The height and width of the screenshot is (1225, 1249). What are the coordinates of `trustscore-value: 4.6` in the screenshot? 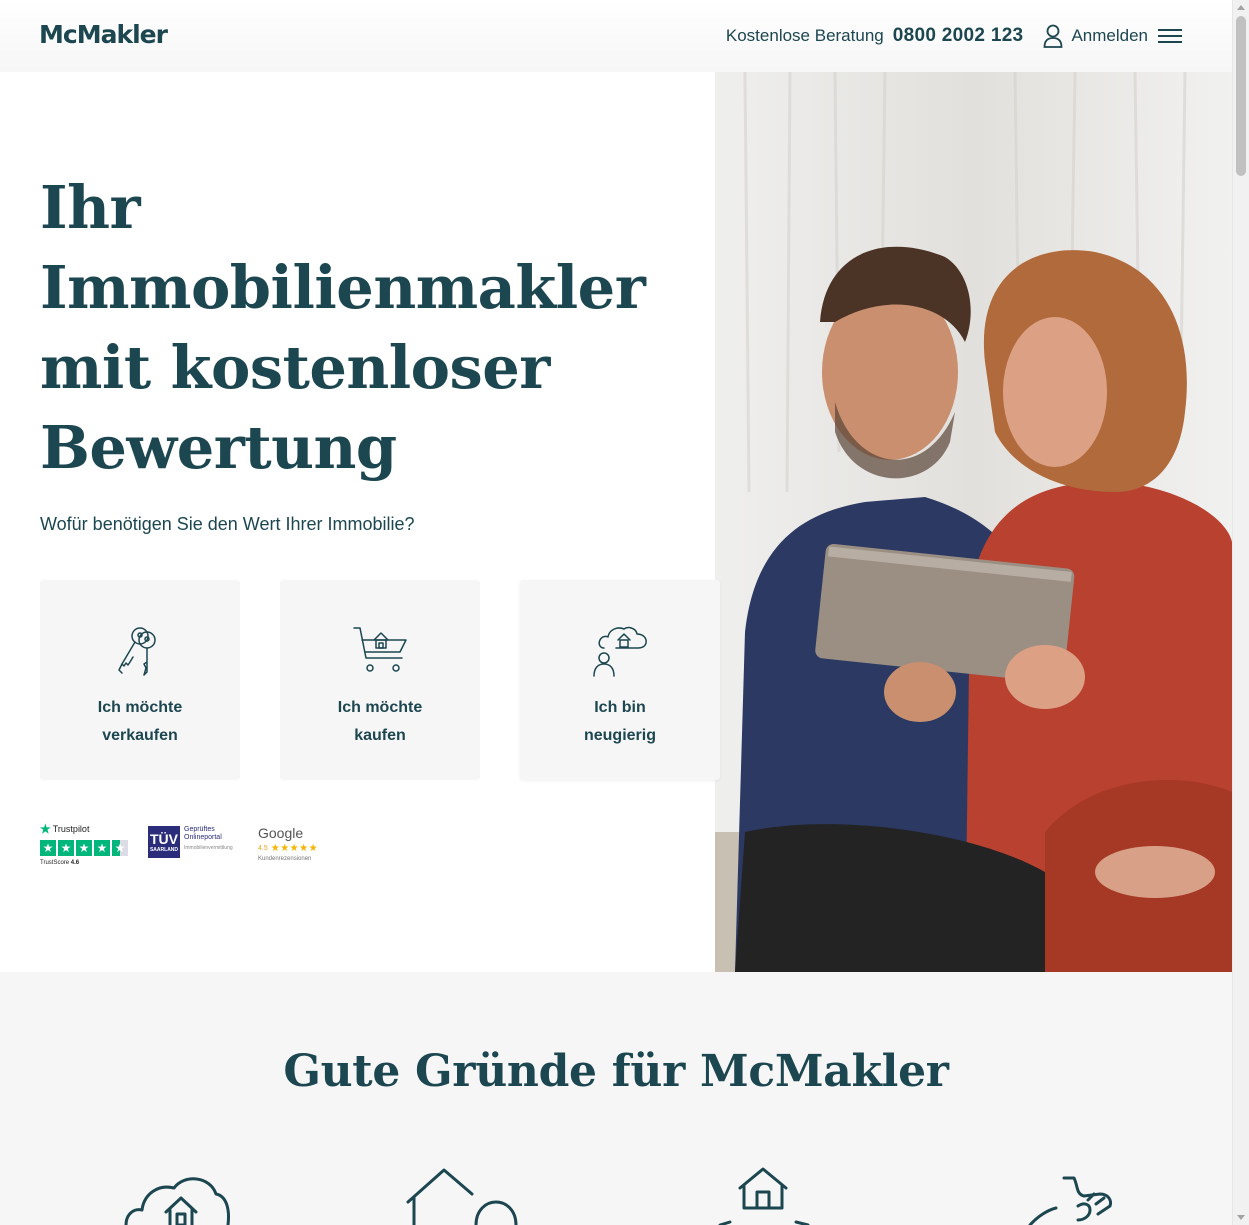 It's located at (75, 863).